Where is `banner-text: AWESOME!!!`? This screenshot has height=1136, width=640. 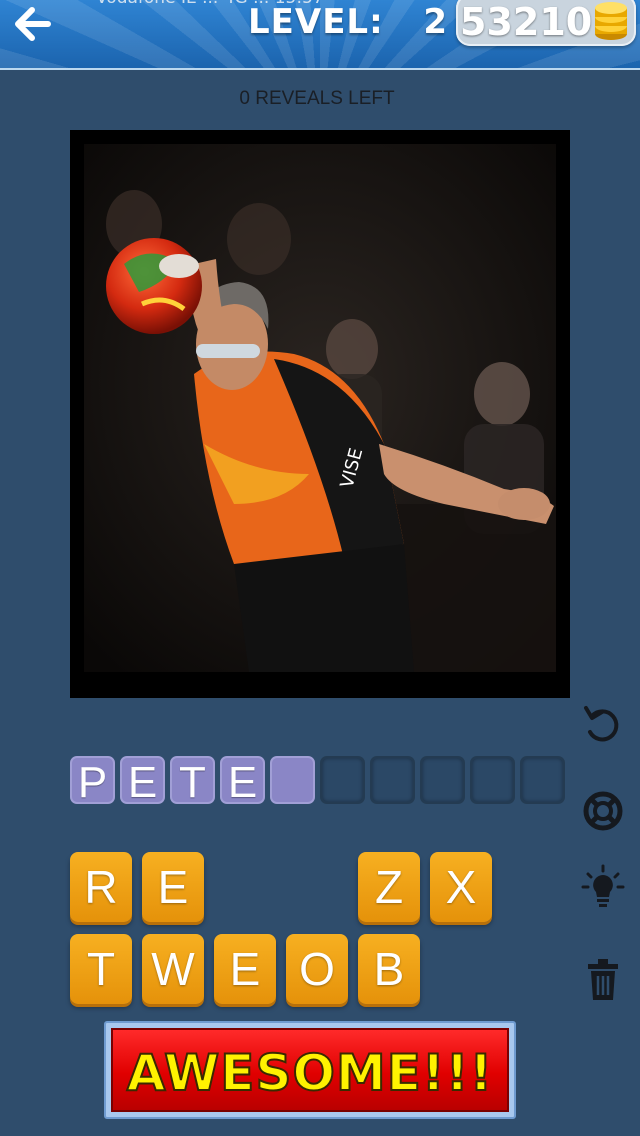 banner-text: AWESOME!!! is located at coordinates (310, 1073).